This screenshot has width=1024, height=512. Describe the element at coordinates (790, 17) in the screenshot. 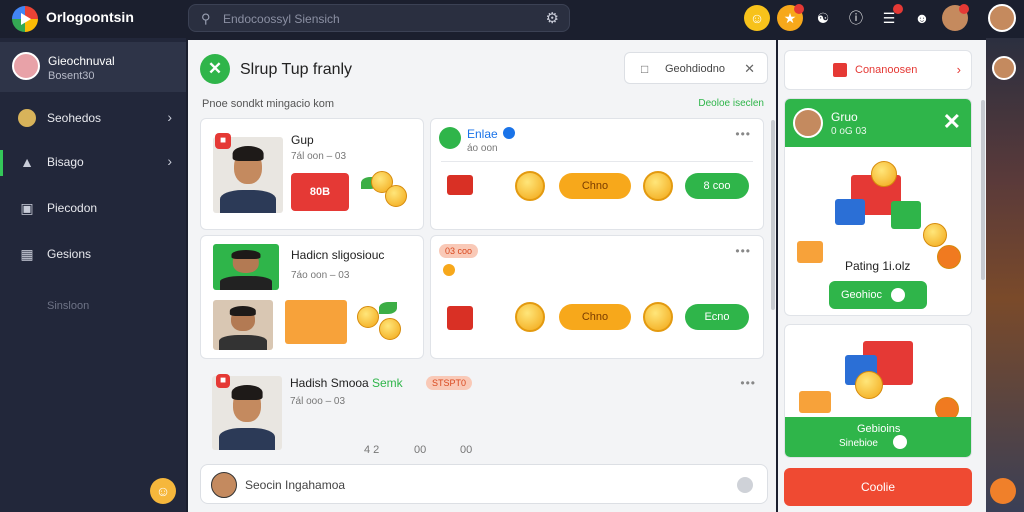

I see `notification-icon: ★` at that location.